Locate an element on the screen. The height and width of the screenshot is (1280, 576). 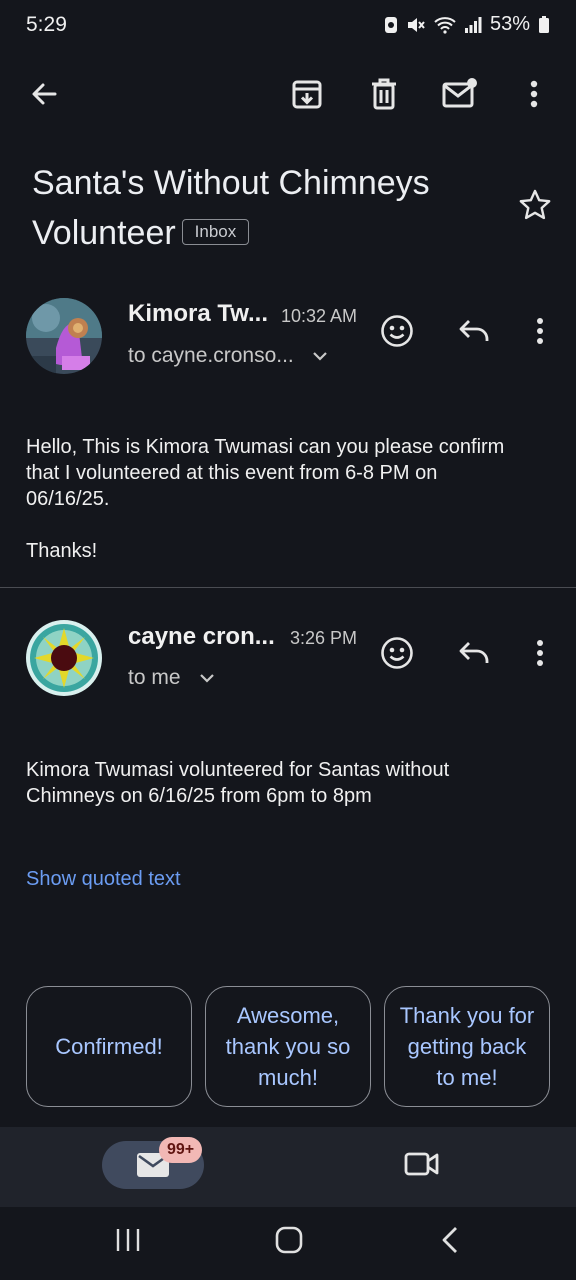
status-icons: 53% is located at coordinates (467, 24).